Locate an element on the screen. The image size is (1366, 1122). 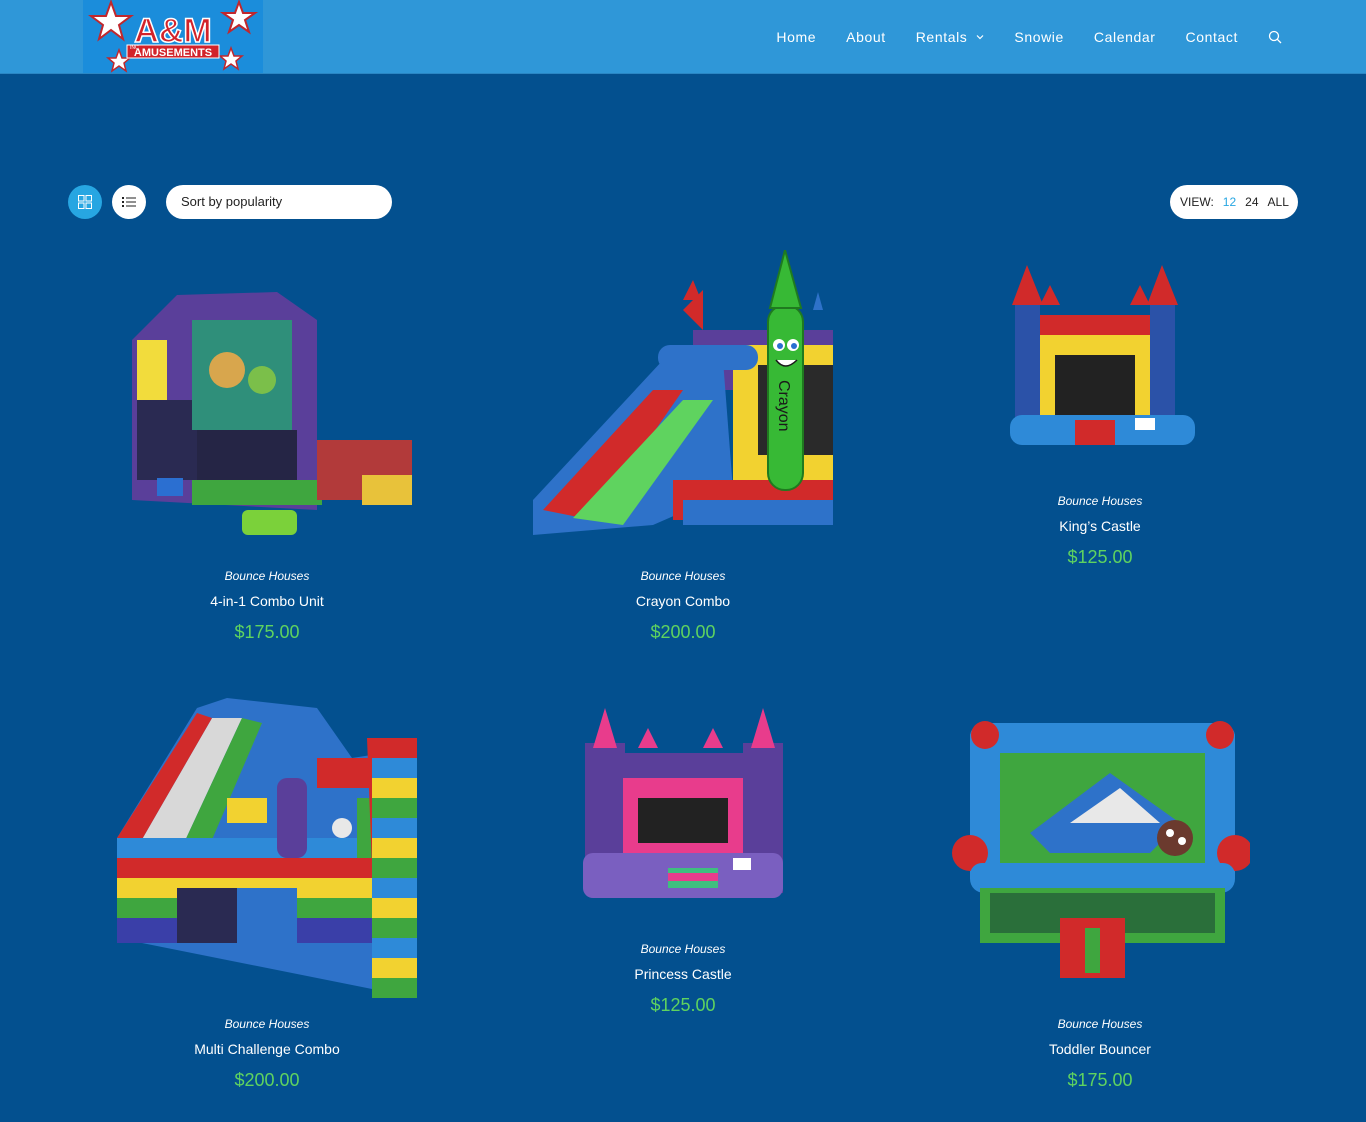
product-title: 4-in-1 Combo Unit is located at coordinates (267, 601).